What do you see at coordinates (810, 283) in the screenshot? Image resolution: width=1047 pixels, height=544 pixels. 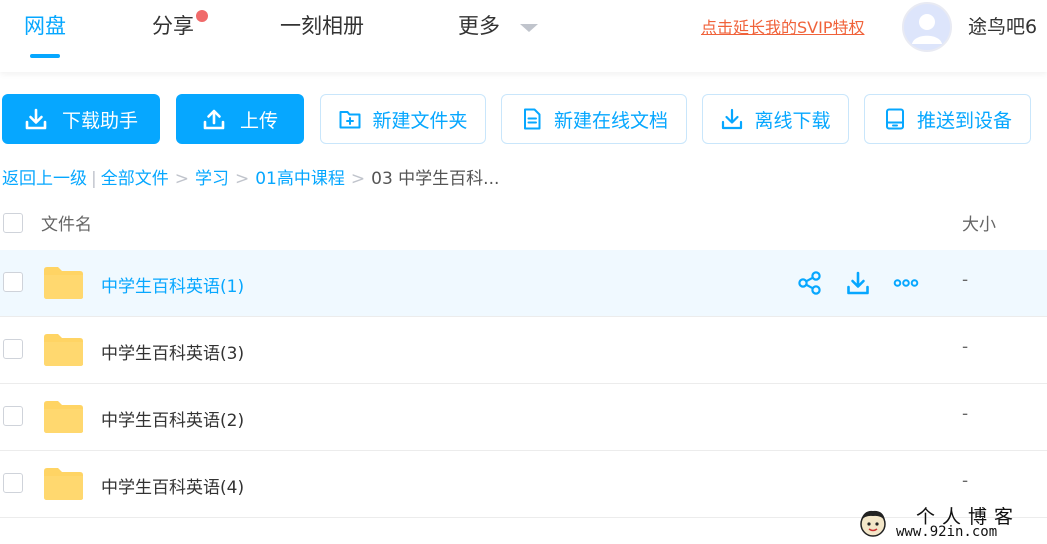 I see `share-icon` at bounding box center [810, 283].